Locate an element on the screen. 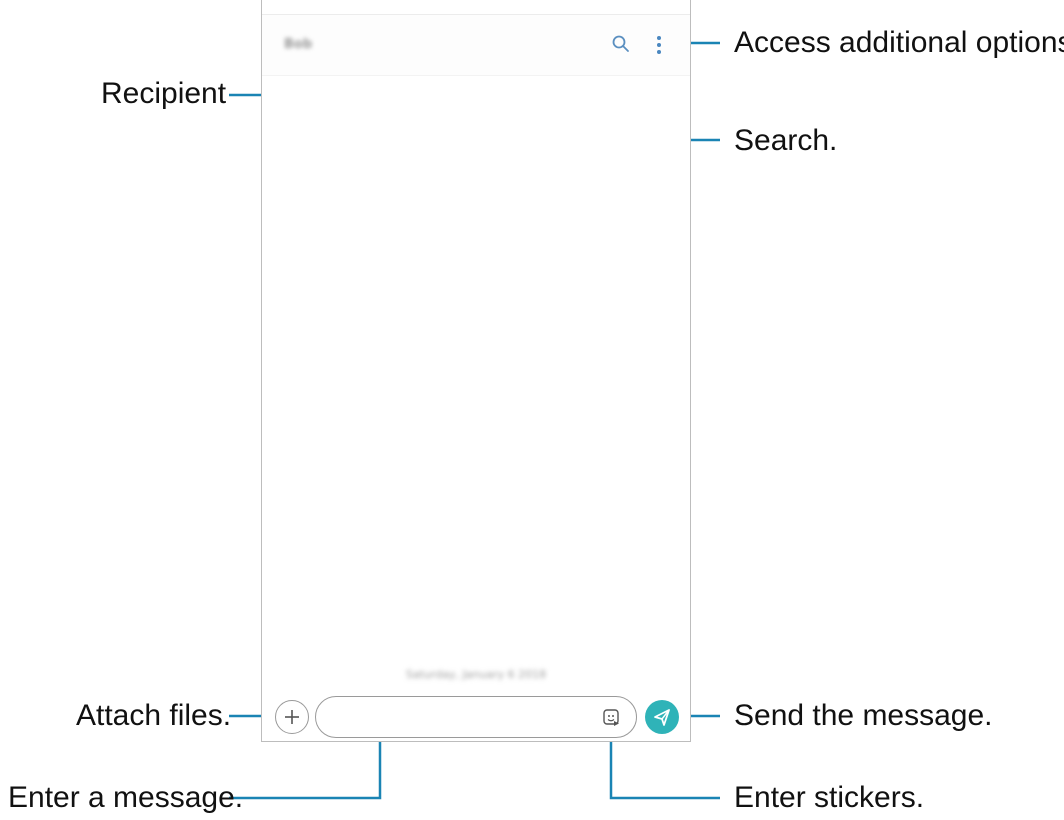  message-input is located at coordinates (456, 718).